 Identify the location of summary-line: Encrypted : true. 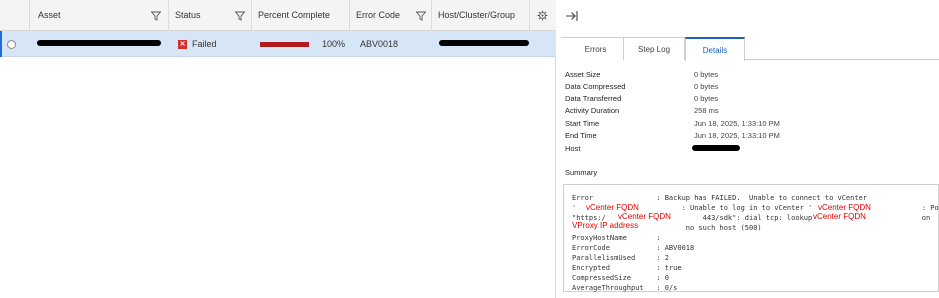
(627, 268).